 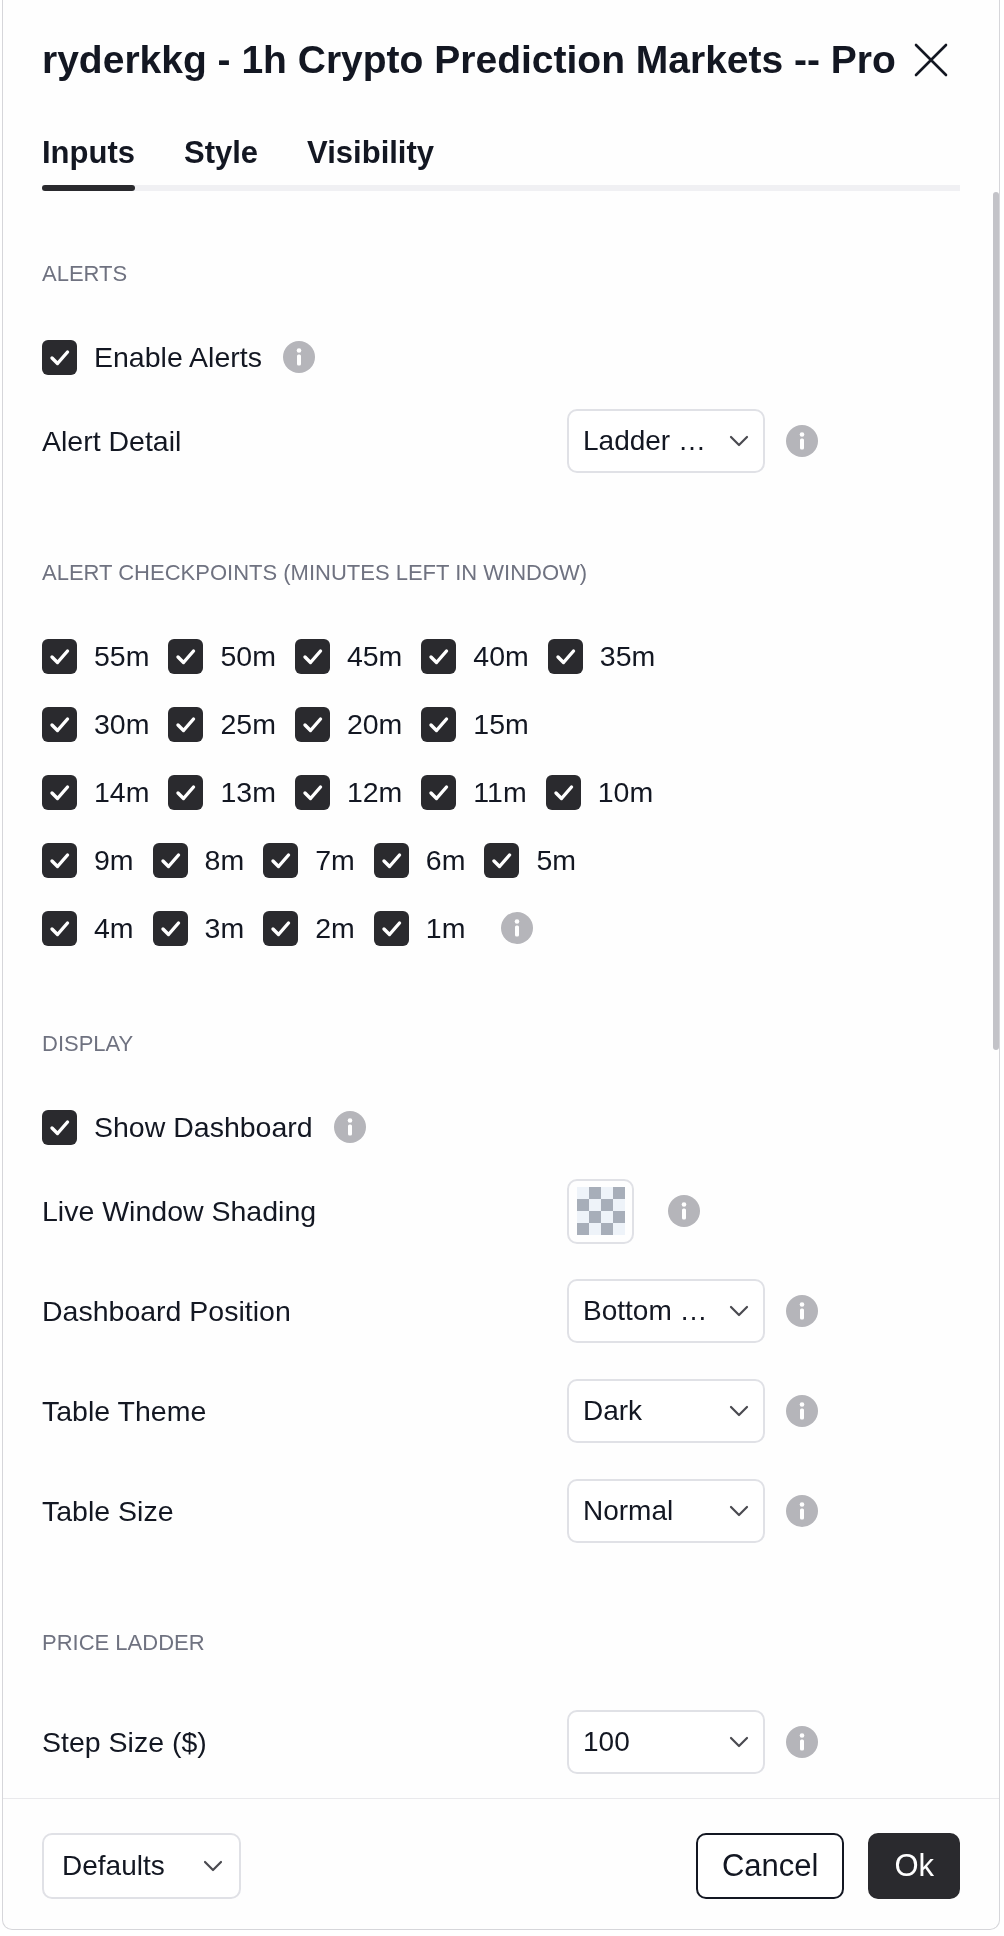 I want to click on setting-label: Table Theme, so click(x=125, y=1411).